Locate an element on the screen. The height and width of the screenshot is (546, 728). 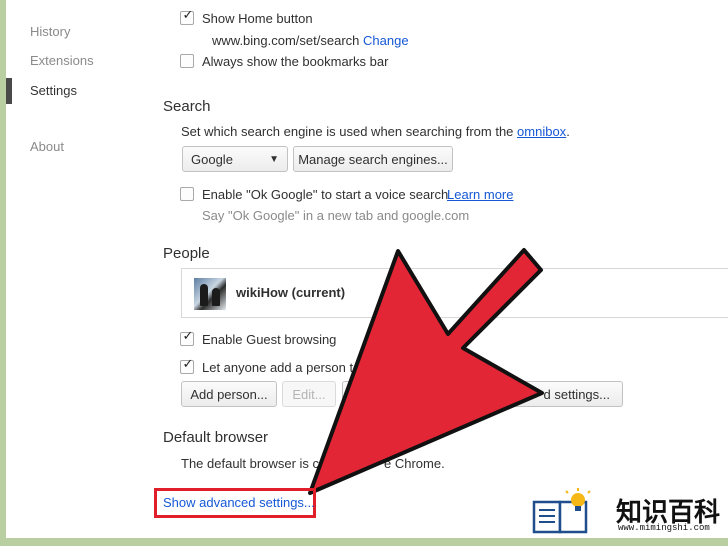
show-home-button-label: Show Home button is located at coordinates (257, 18).